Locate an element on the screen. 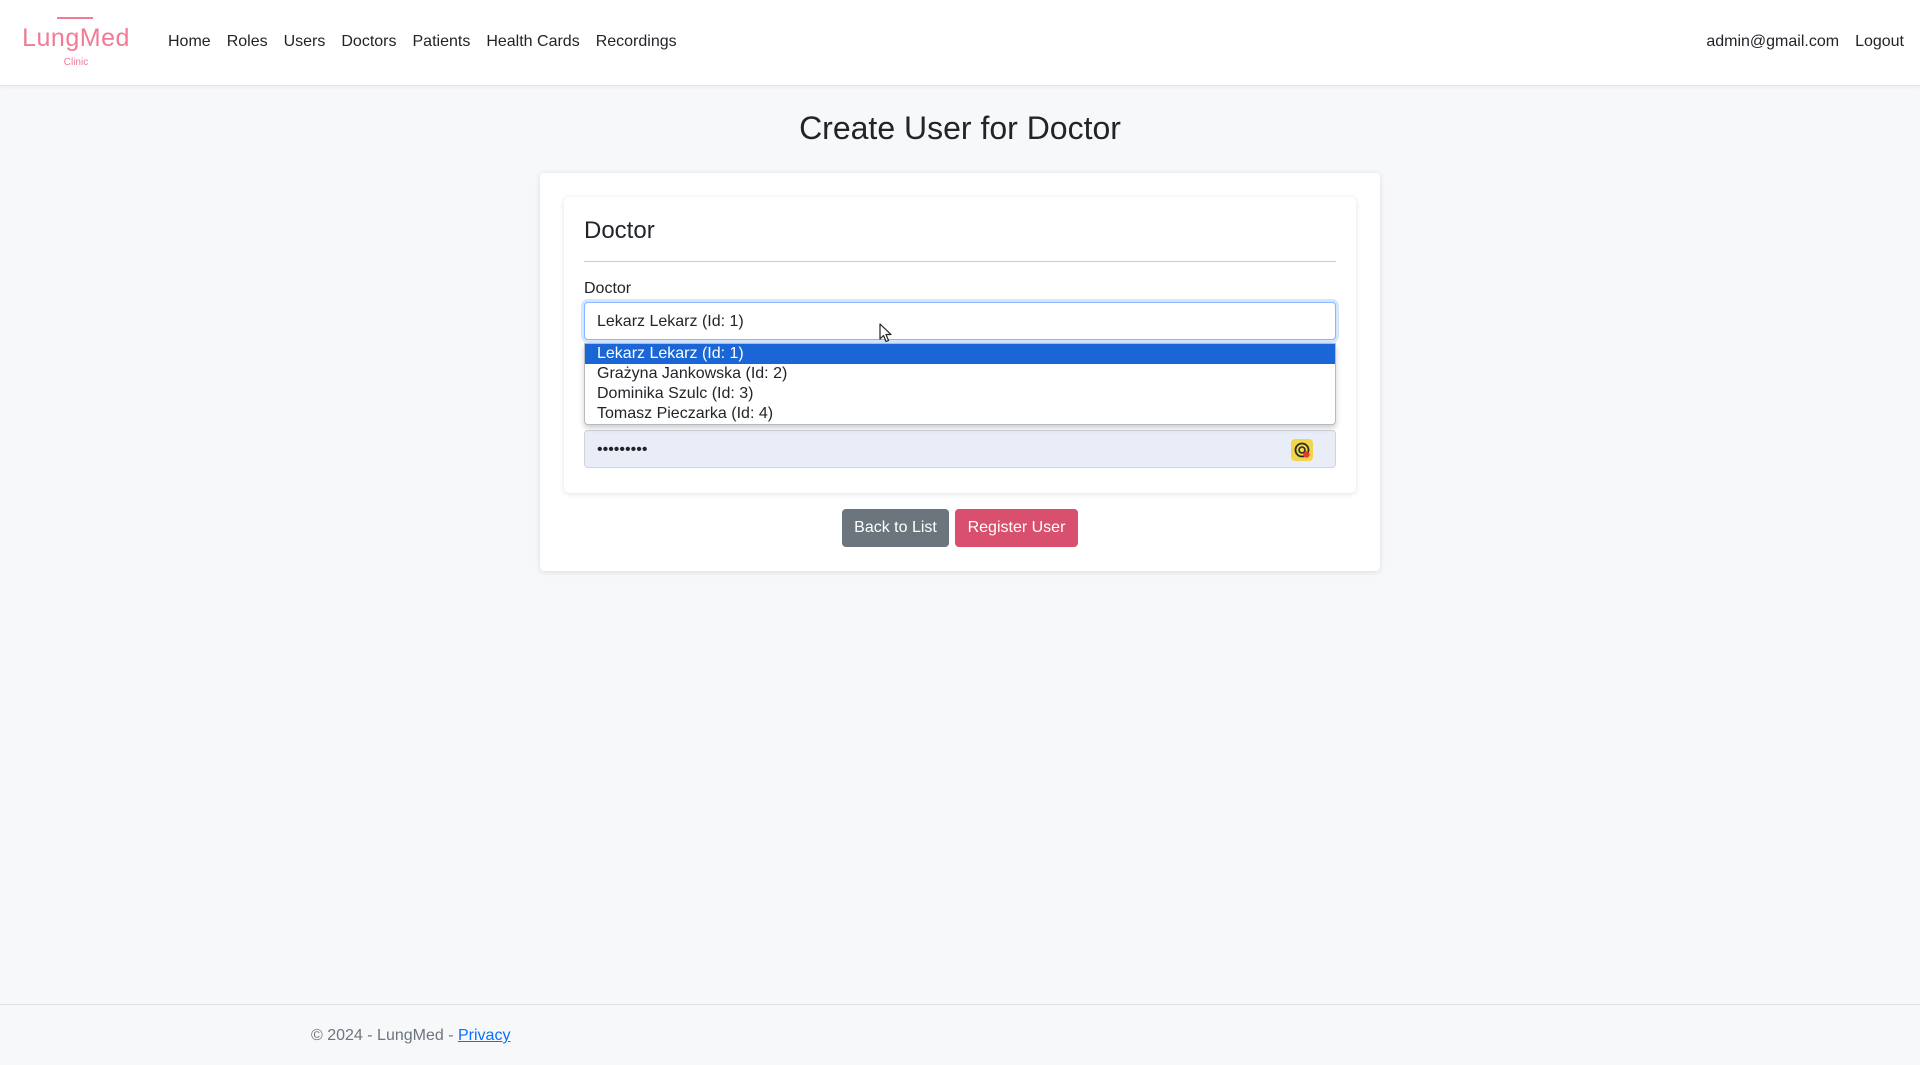  nav-patients: Patients is located at coordinates (442, 42).